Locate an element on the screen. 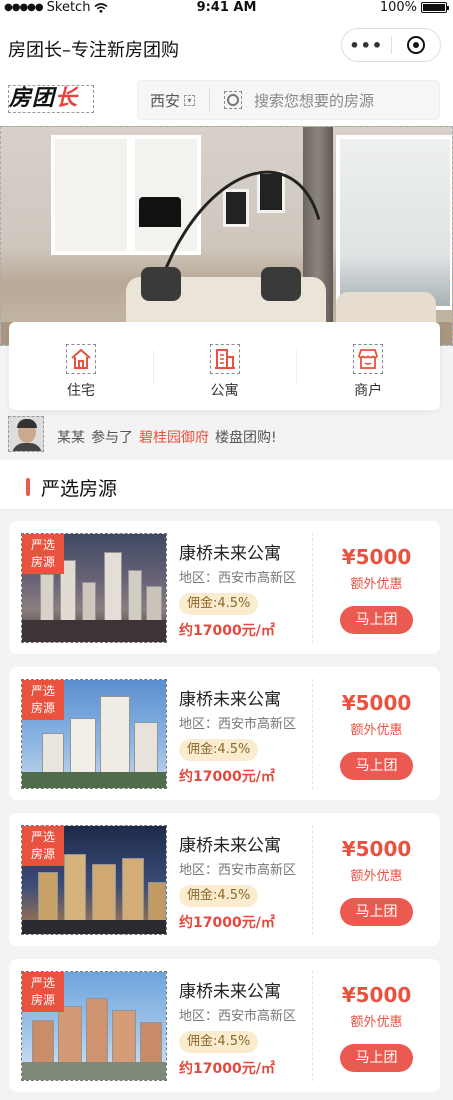 This screenshot has width=453, height=1100. battery-icon is located at coordinates (435, 7).